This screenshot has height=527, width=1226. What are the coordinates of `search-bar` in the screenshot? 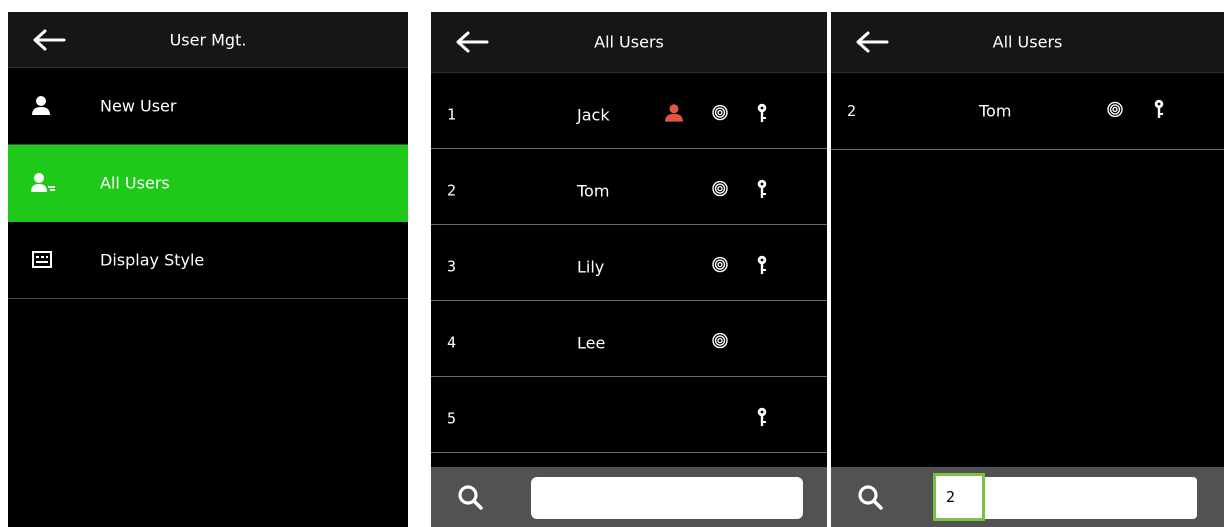 It's located at (629, 497).